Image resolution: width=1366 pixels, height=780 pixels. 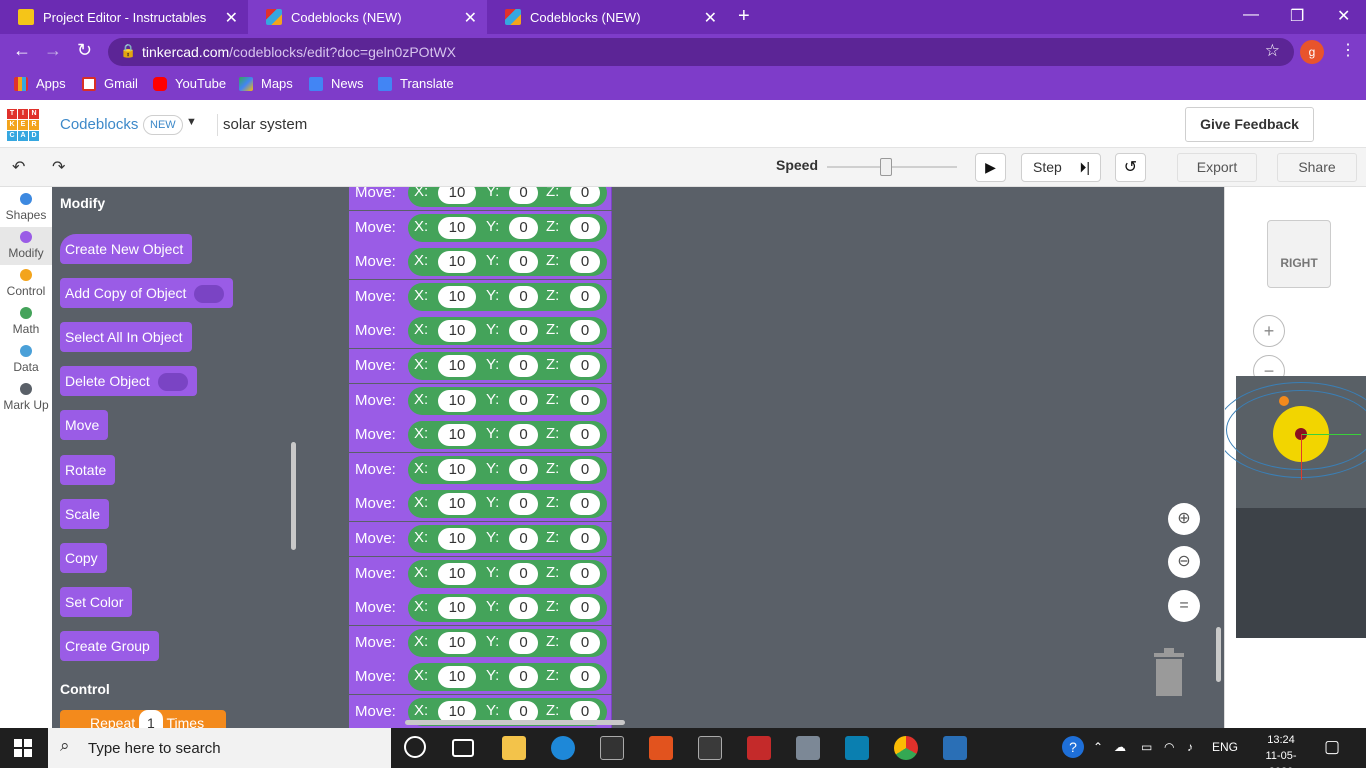 I want to click on block-create-group: Create Group, so click(x=109, y=646).